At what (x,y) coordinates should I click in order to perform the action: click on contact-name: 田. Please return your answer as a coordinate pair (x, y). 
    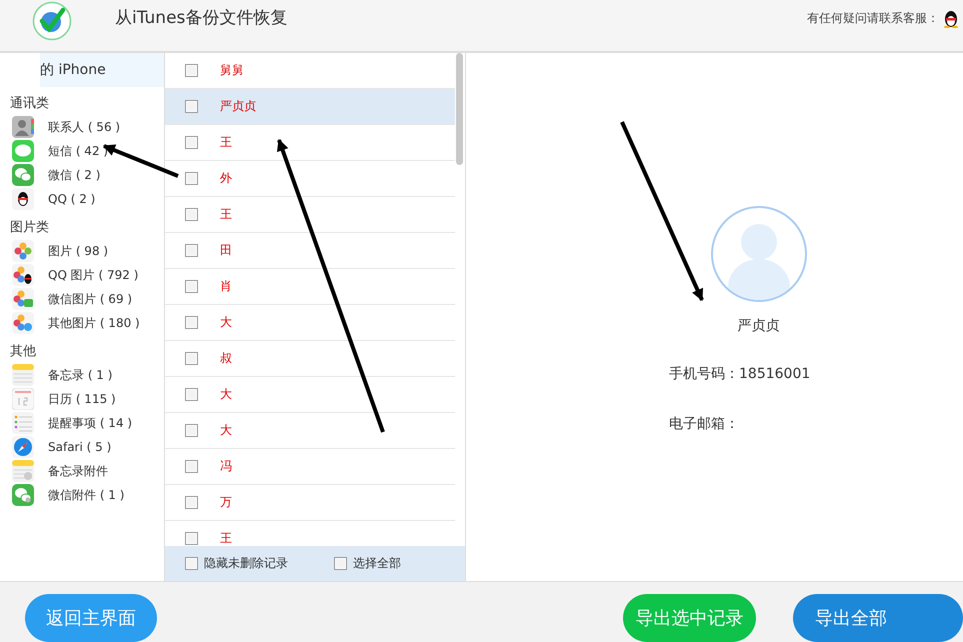
    Looking at the image, I should click on (226, 250).